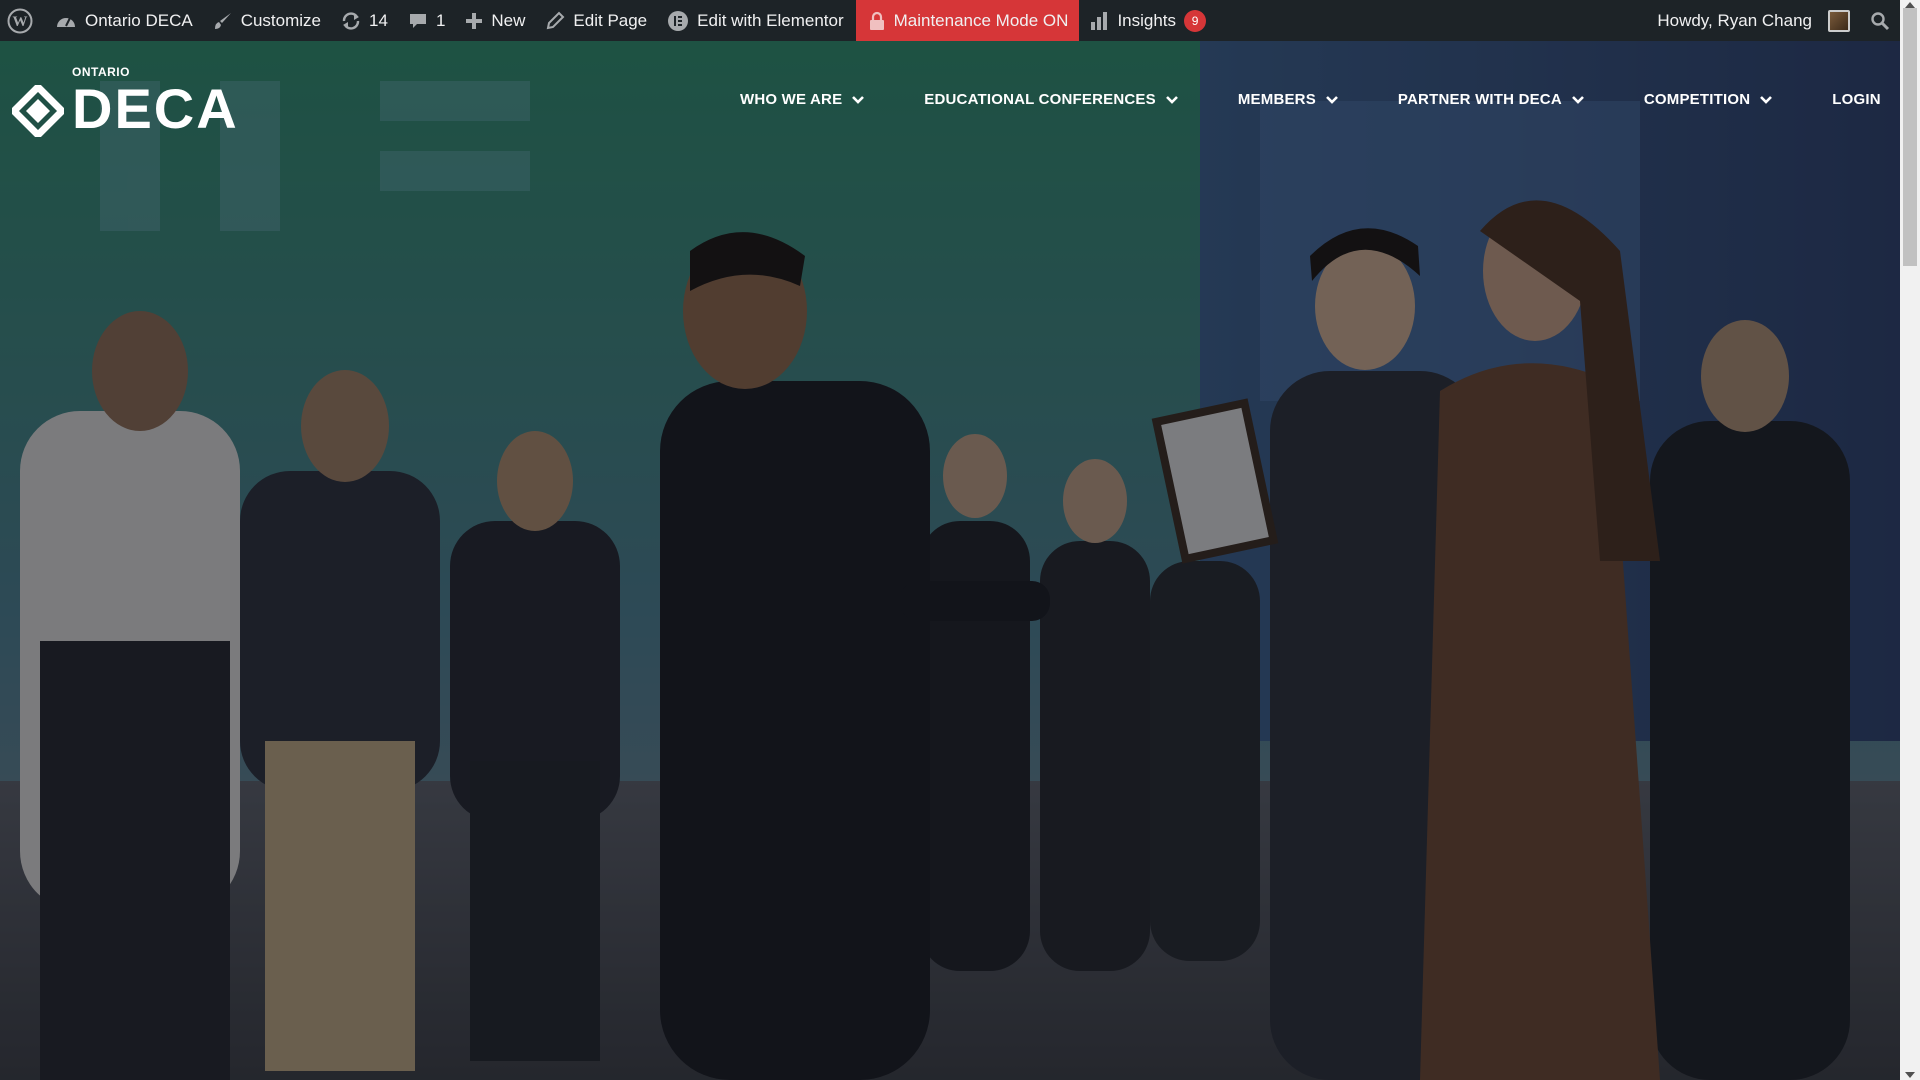  I want to click on logo-deca-text: DECA, so click(155, 108).